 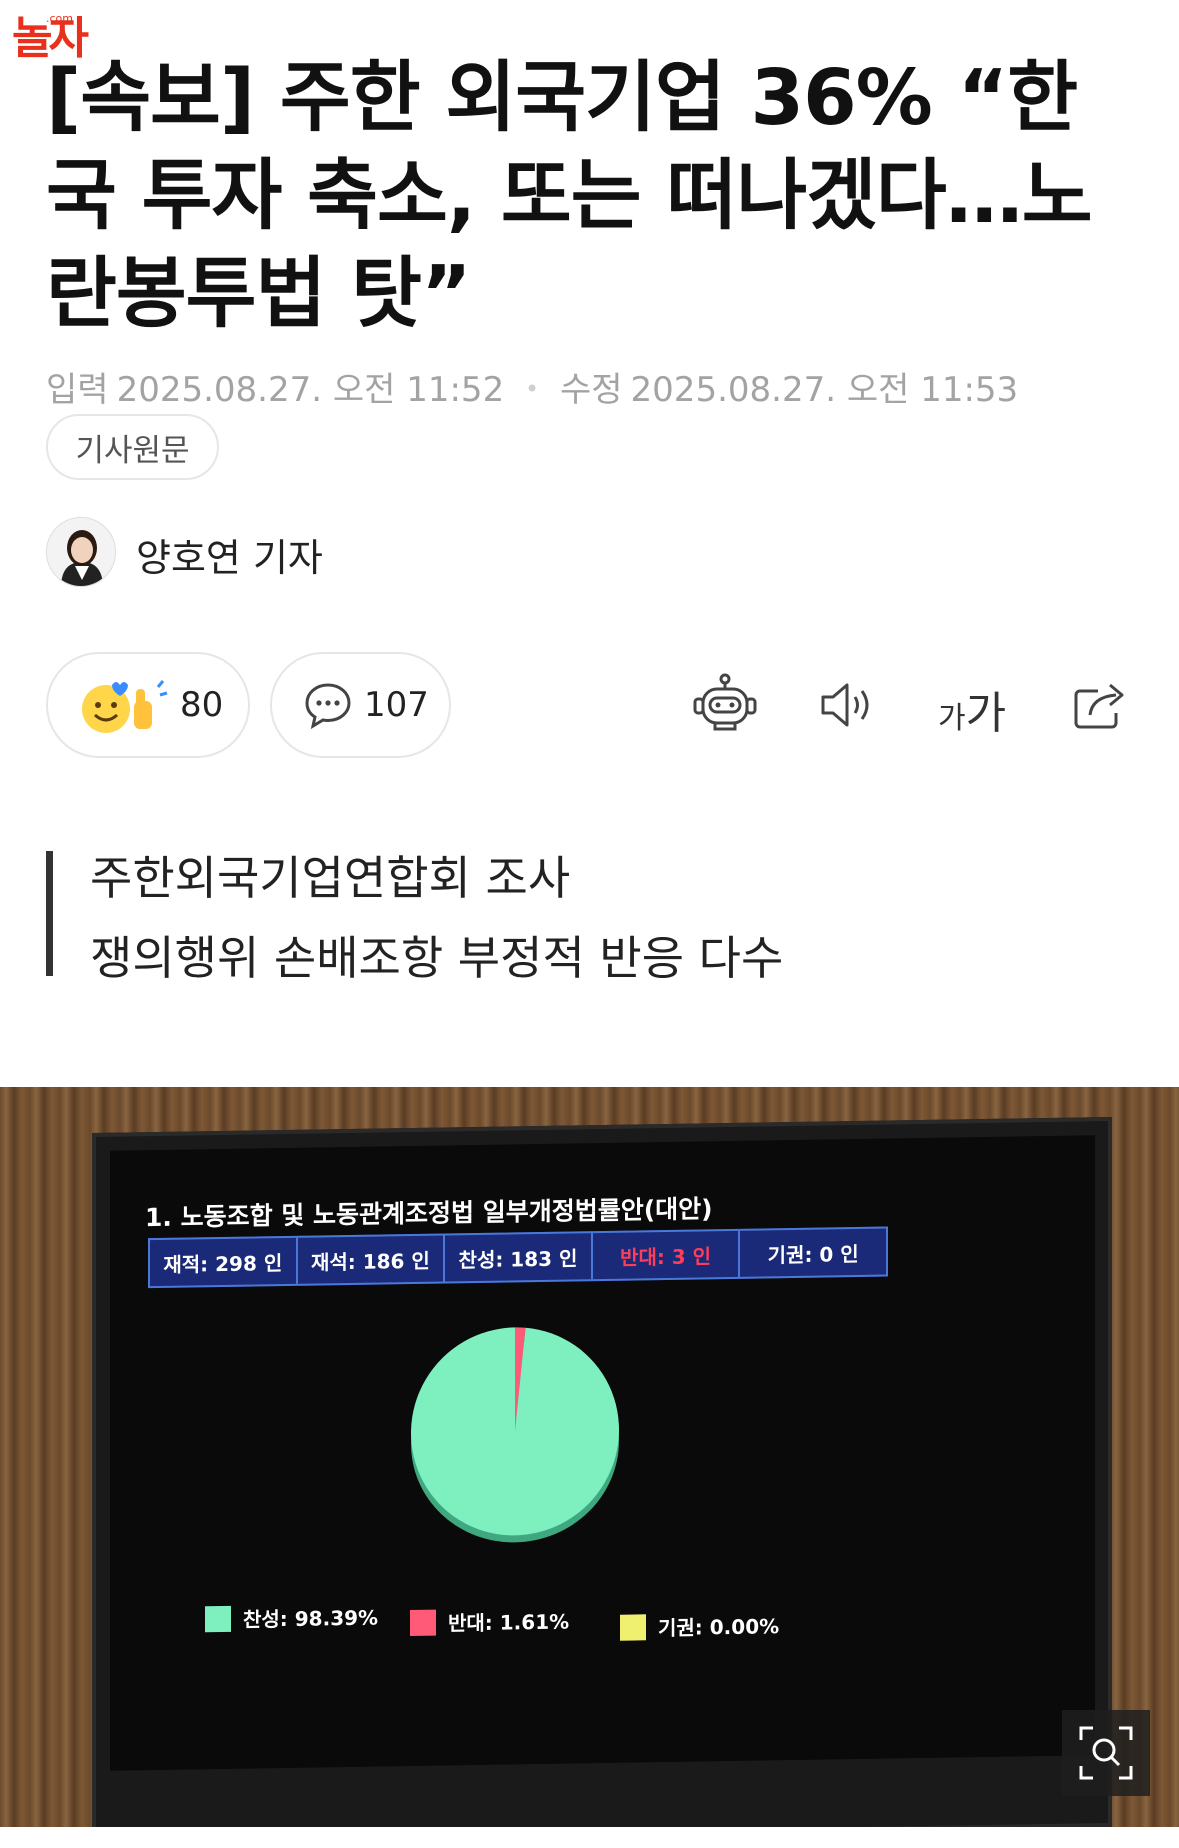 I want to click on font-label-large: 가, so click(x=986, y=713).